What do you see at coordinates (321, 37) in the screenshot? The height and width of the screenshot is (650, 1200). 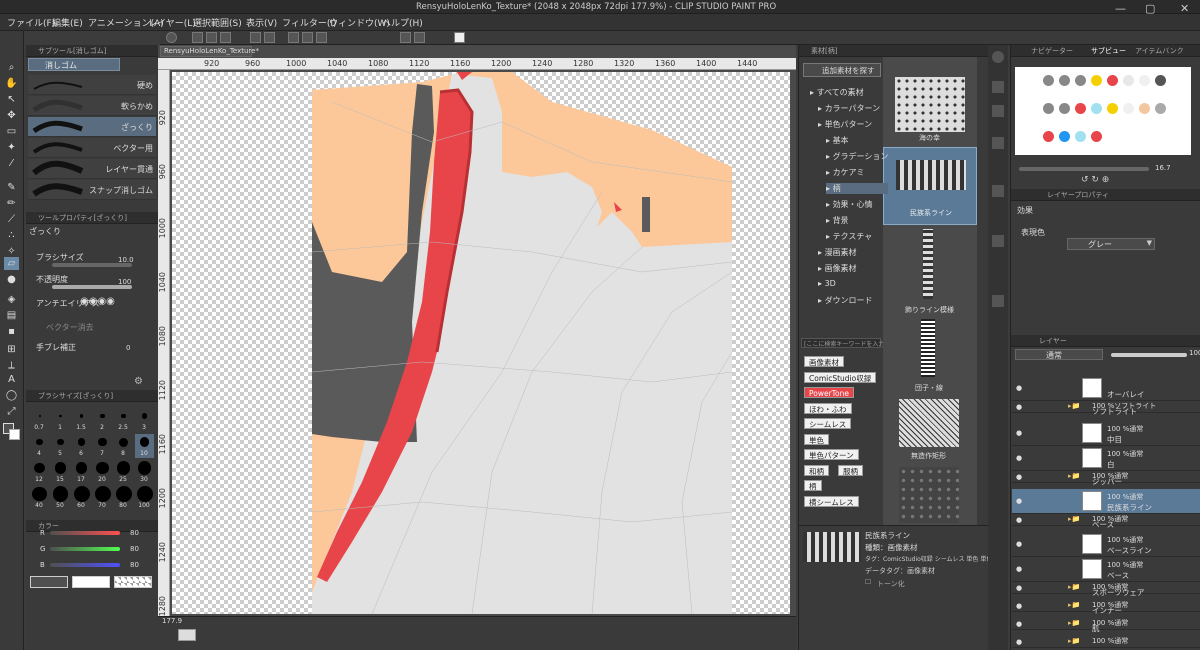 I see `fill-icon` at bounding box center [321, 37].